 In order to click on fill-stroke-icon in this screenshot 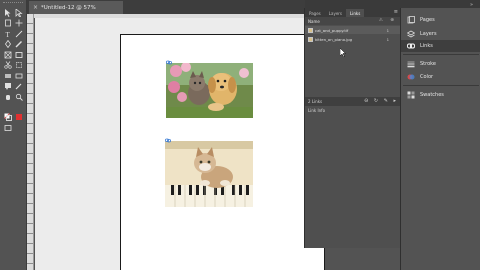, I will do `click(8, 117)`.